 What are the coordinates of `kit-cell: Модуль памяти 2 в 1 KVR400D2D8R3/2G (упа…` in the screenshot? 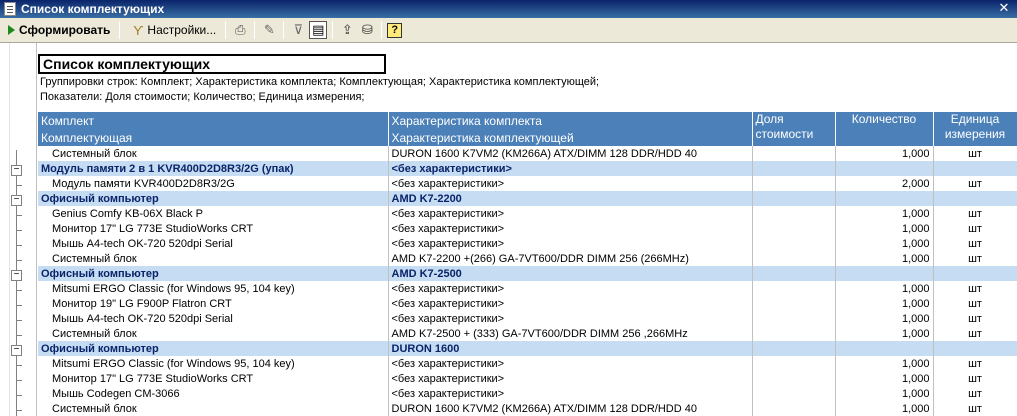 It's located at (213, 168).